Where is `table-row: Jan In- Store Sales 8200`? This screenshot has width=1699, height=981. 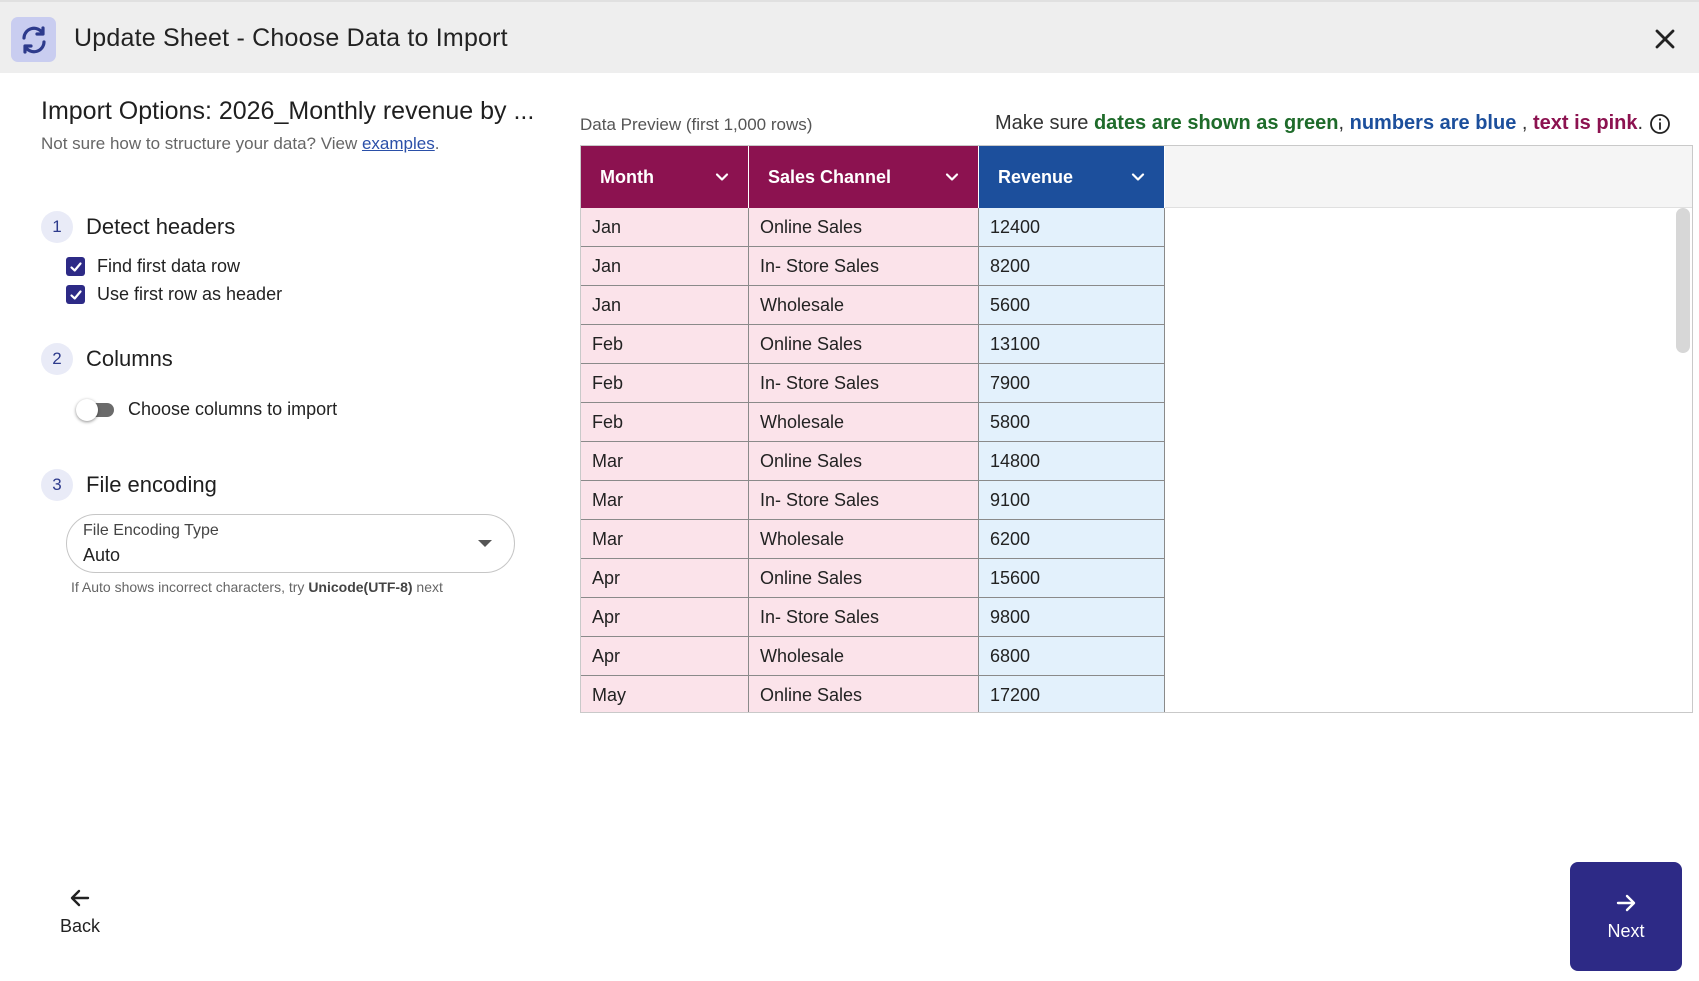 table-row: Jan In- Store Sales 8200 is located at coordinates (873, 266).